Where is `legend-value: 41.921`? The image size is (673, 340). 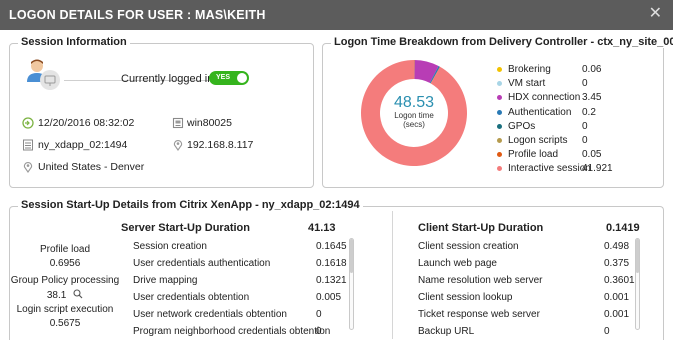
legend-value: 41.921 is located at coordinates (597, 169).